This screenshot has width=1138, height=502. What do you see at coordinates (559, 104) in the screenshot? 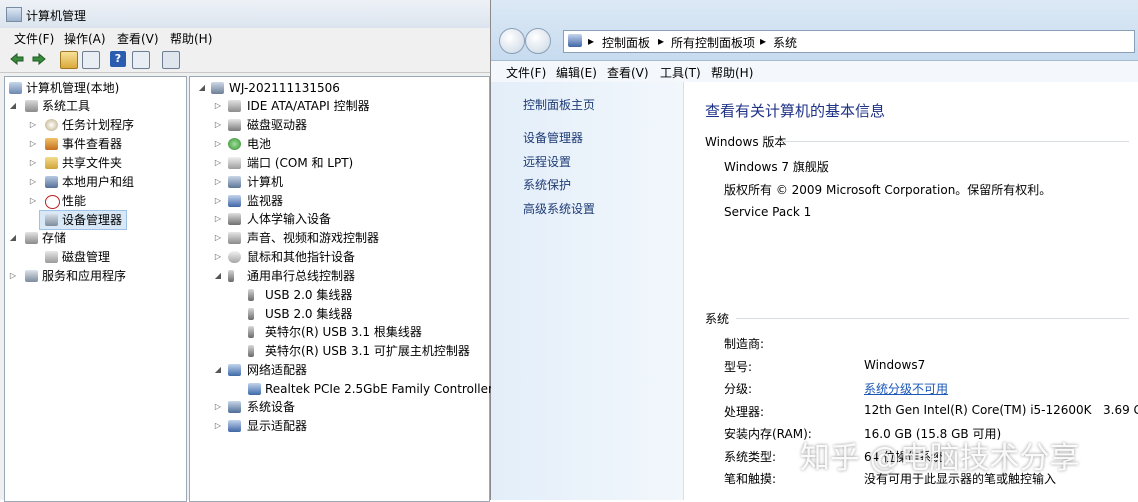
I see `link-control-panel-home: 控制面板主页` at bounding box center [559, 104].